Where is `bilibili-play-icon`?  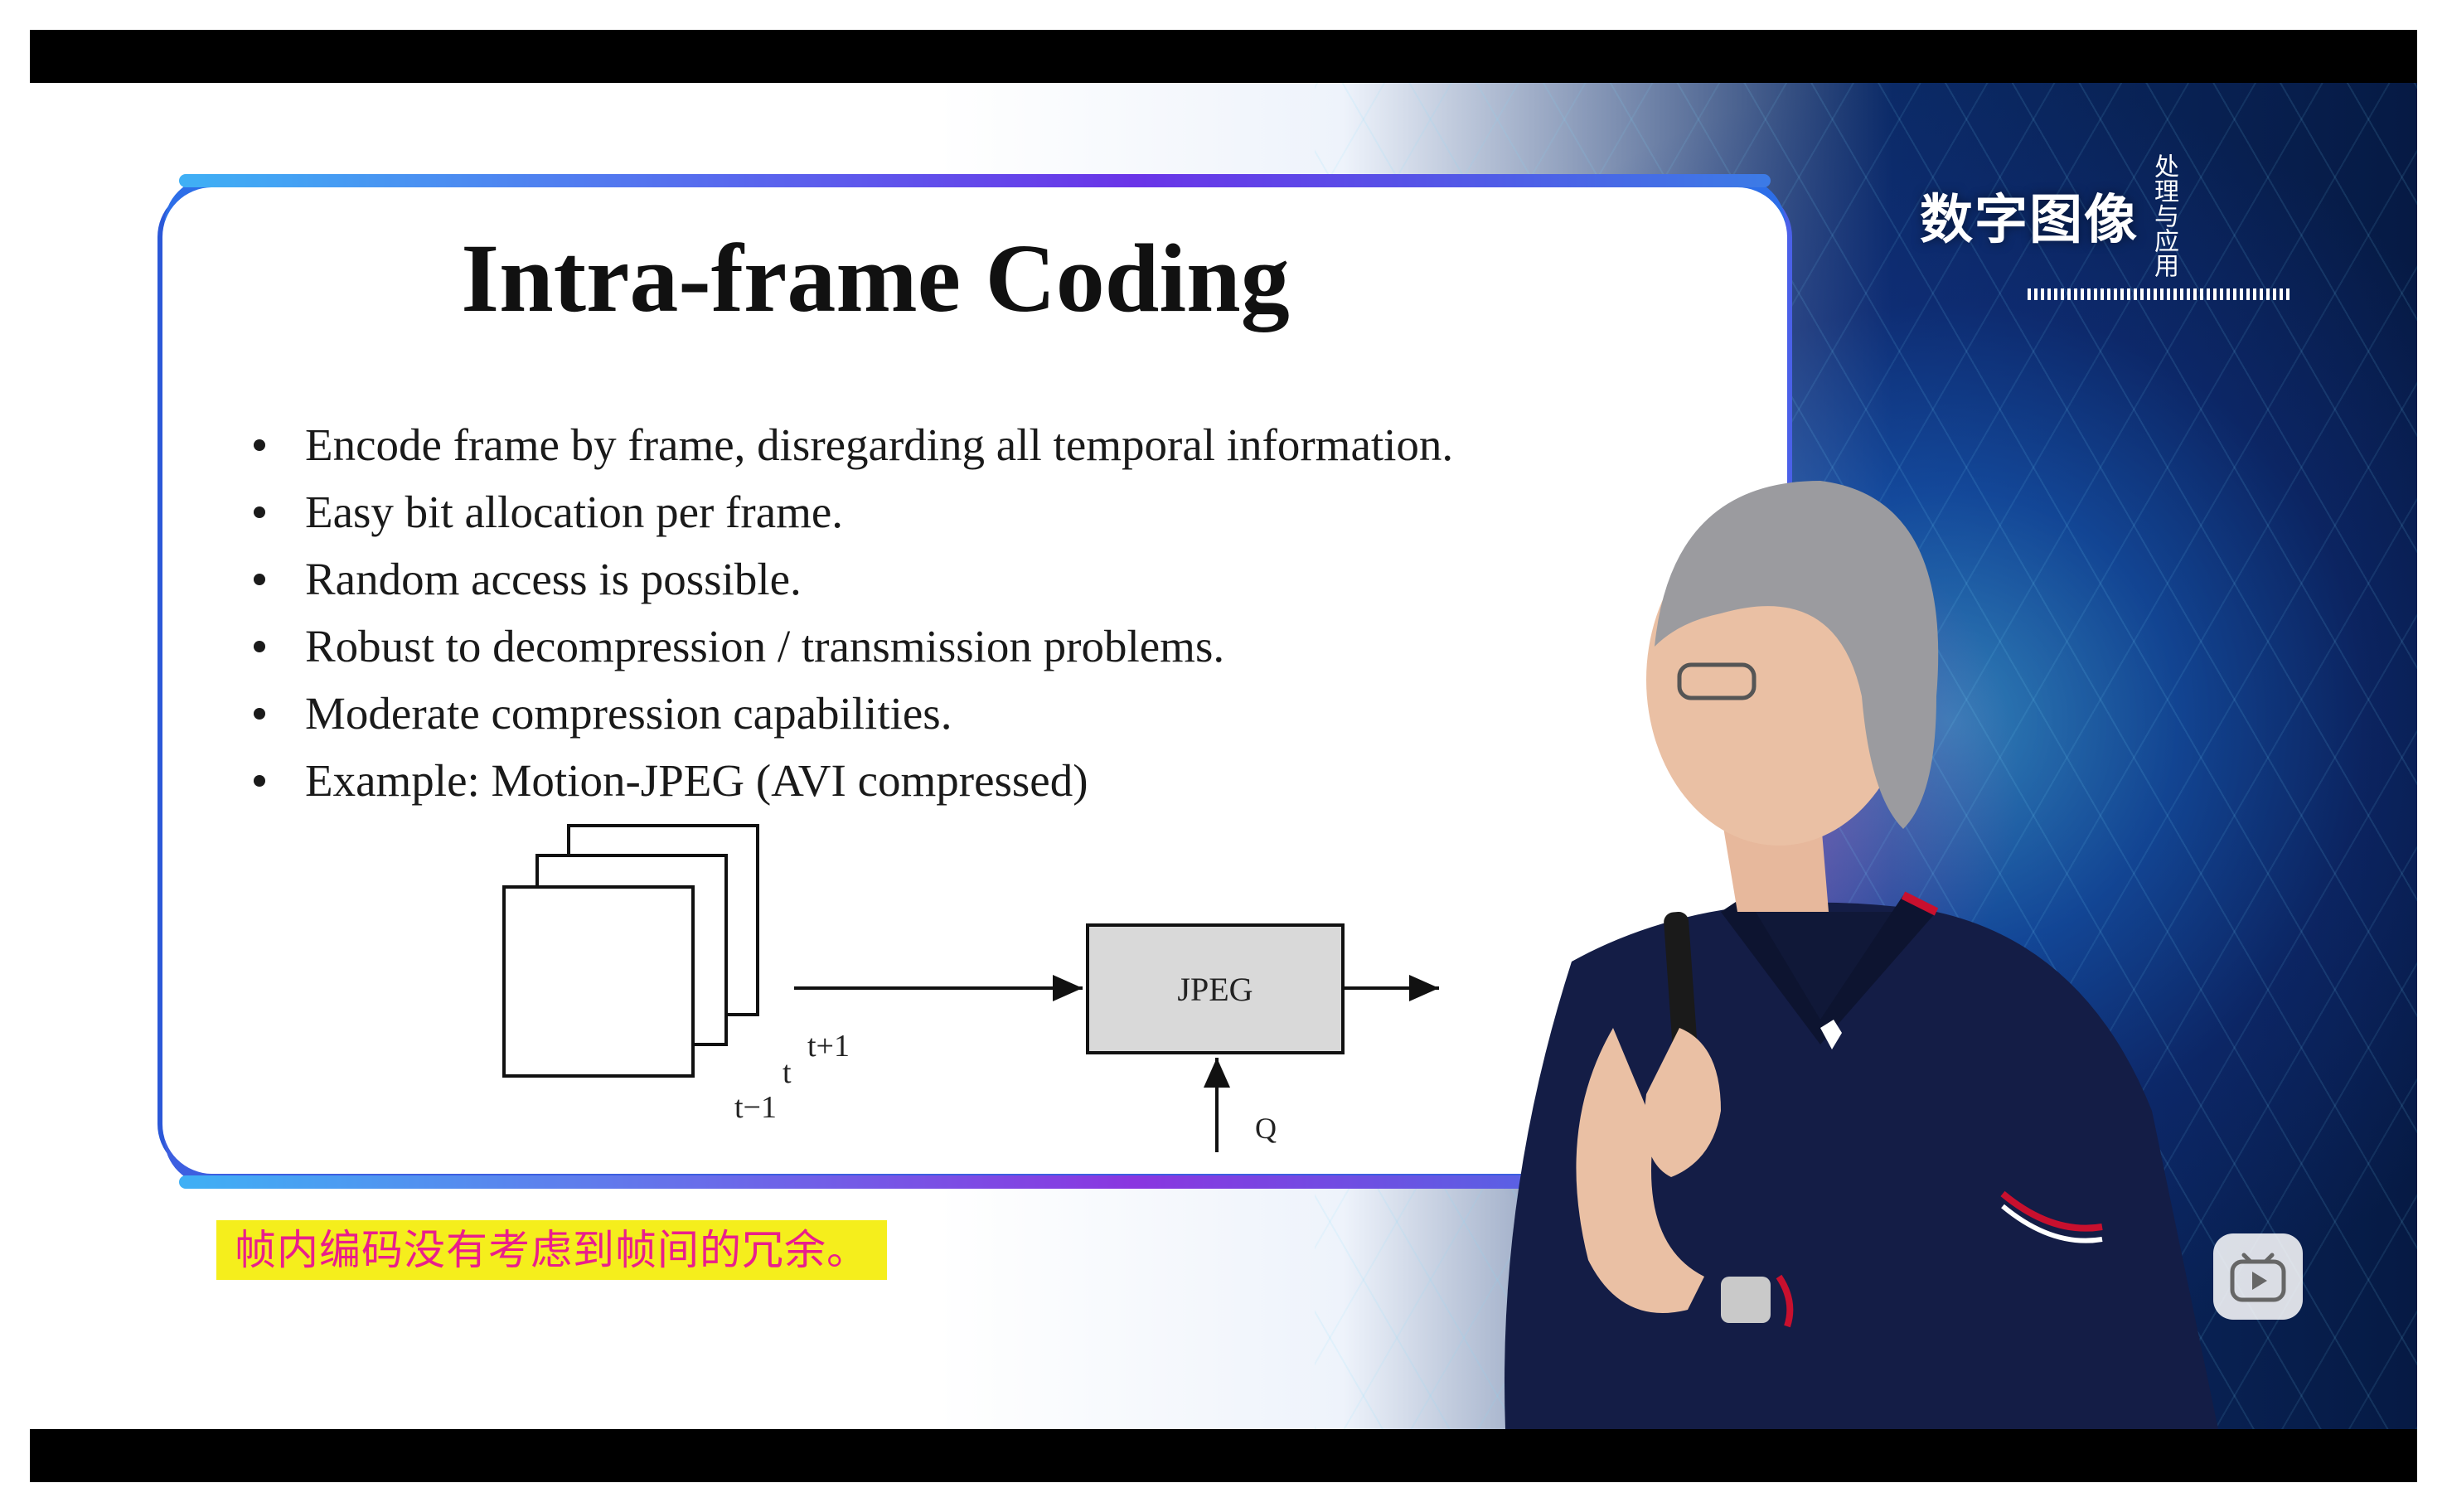
bilibili-play-icon is located at coordinates (2258, 1276).